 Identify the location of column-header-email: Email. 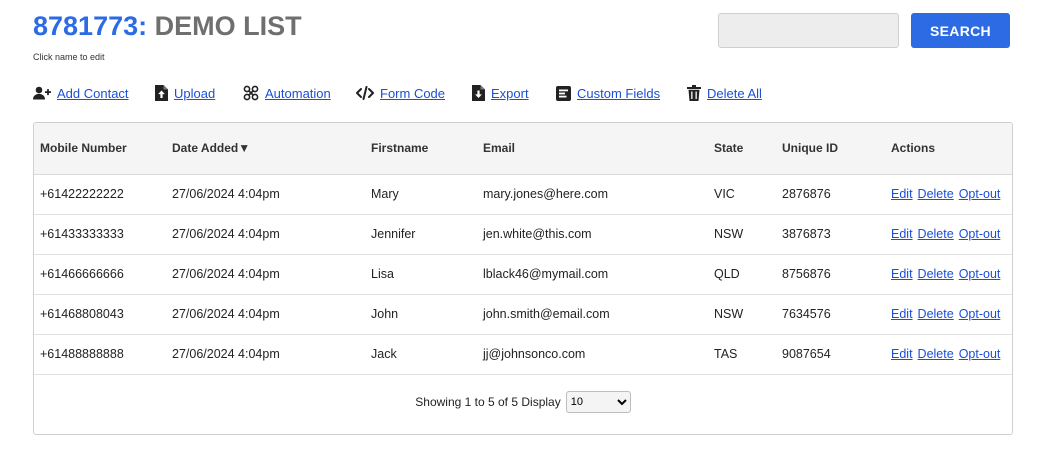
(592, 149).